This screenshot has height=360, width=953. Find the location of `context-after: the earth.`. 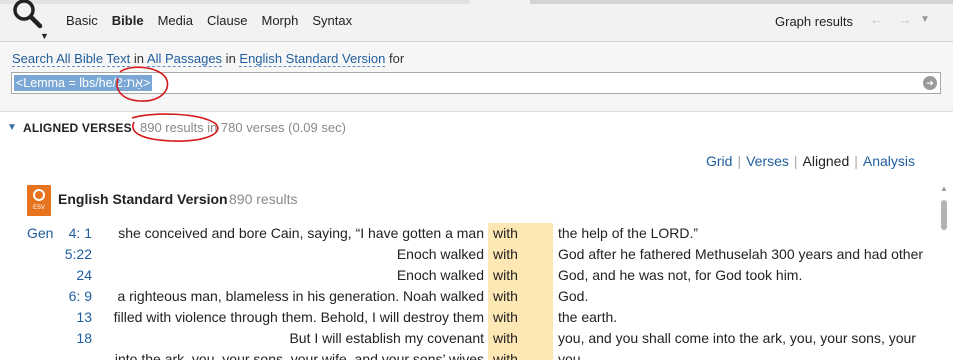

context-after: the earth. is located at coordinates (588, 317).